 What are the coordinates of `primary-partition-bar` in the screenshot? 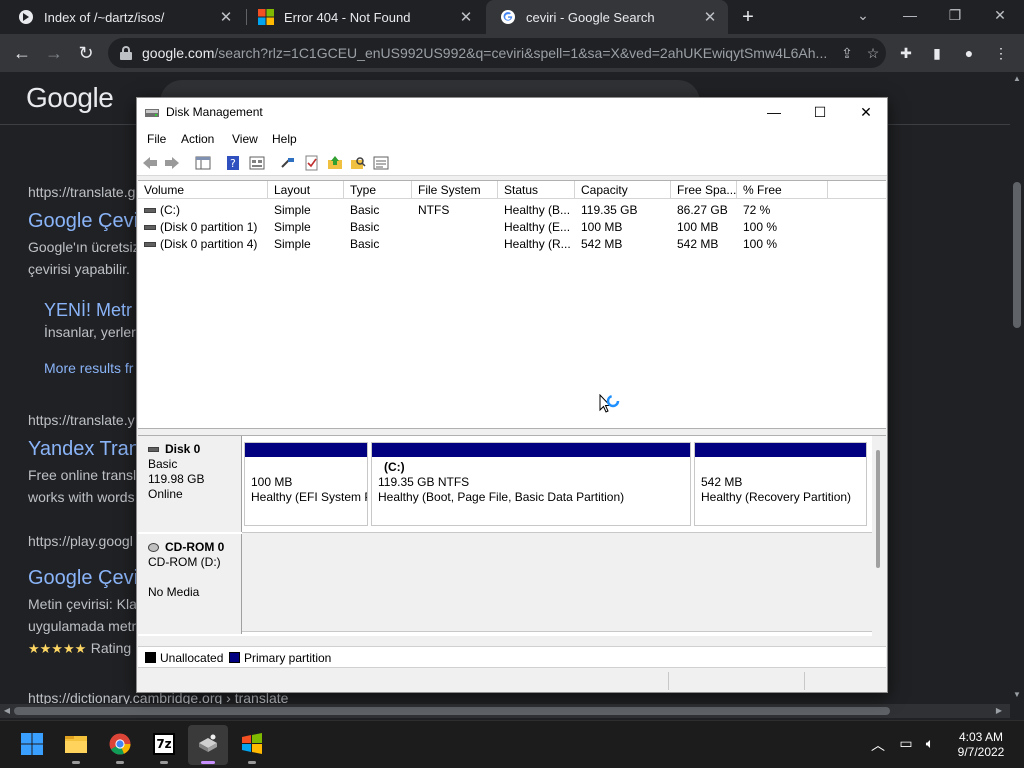 It's located at (306, 450).